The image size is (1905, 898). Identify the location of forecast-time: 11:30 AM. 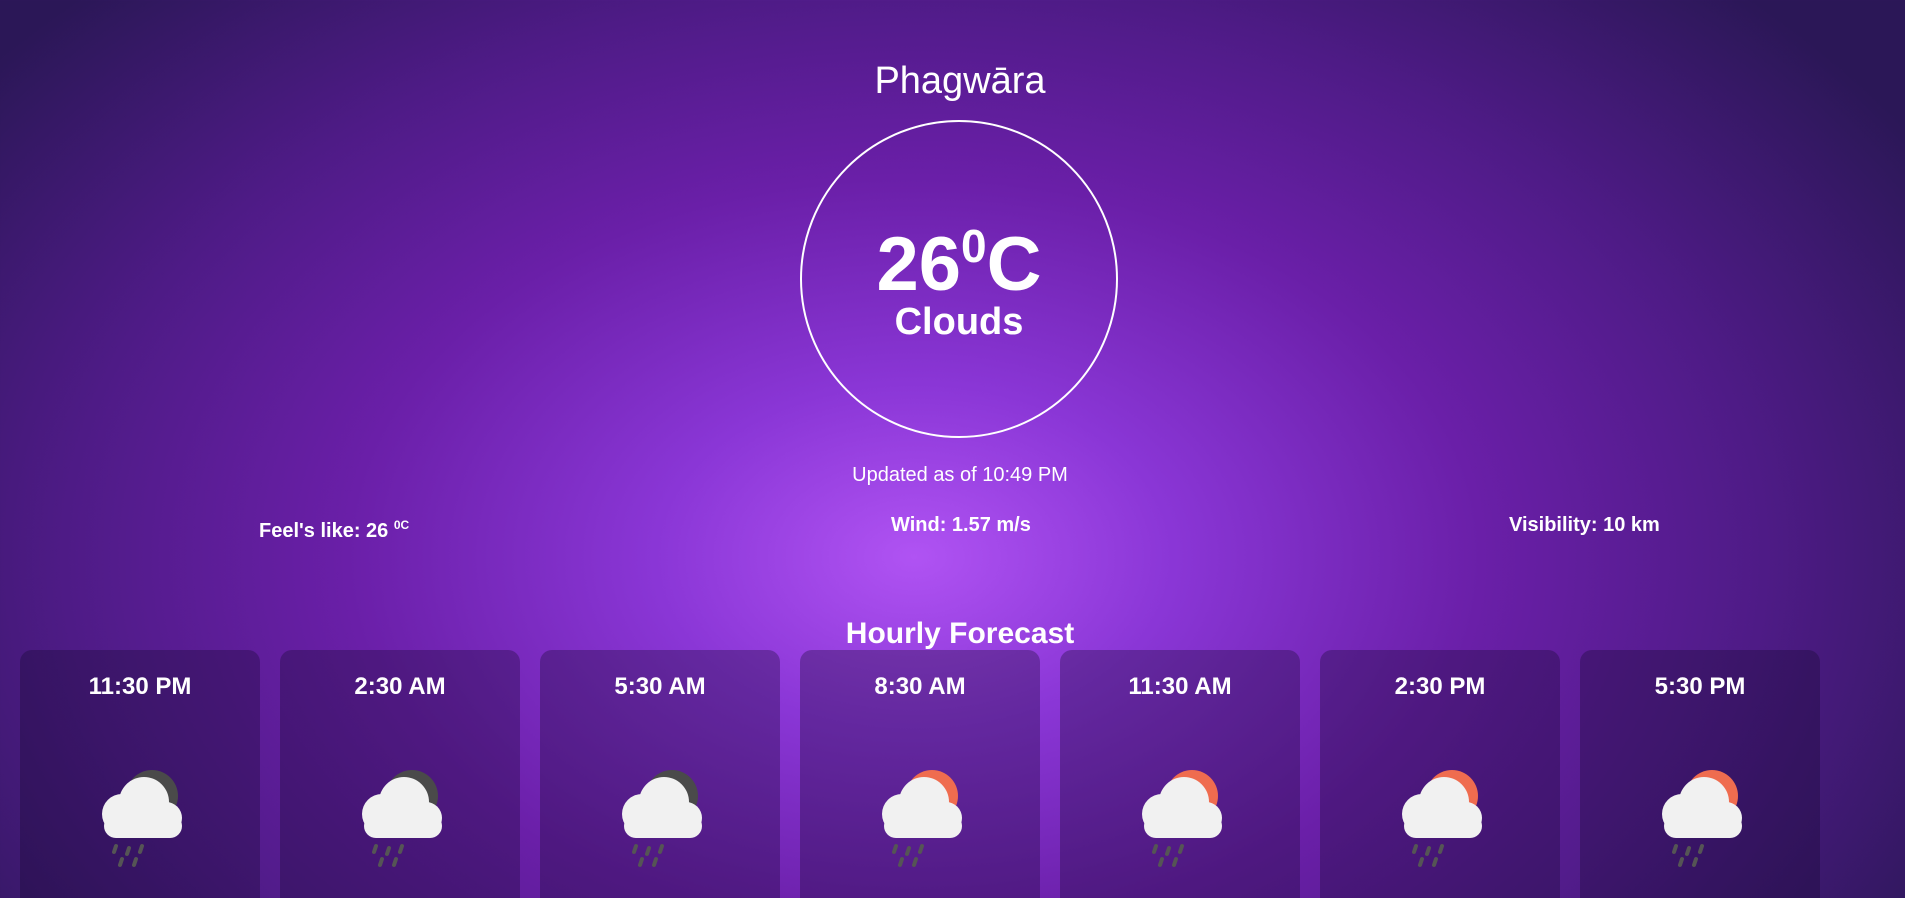
(1180, 686).